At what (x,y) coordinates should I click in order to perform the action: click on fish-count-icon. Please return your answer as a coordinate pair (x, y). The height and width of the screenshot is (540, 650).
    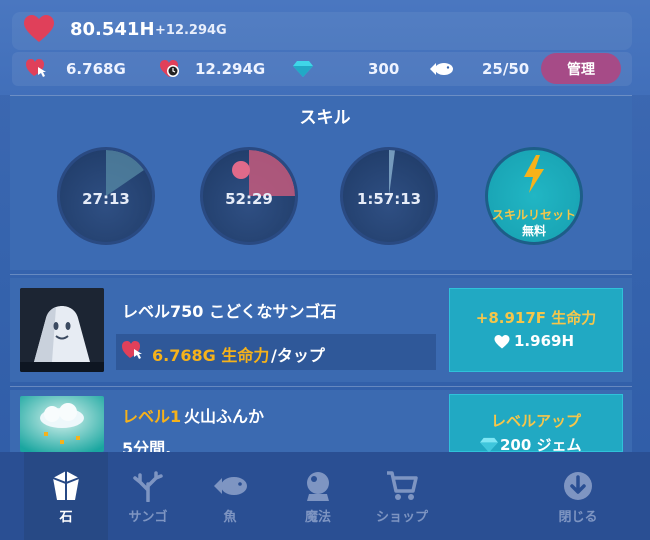
    Looking at the image, I should click on (441, 69).